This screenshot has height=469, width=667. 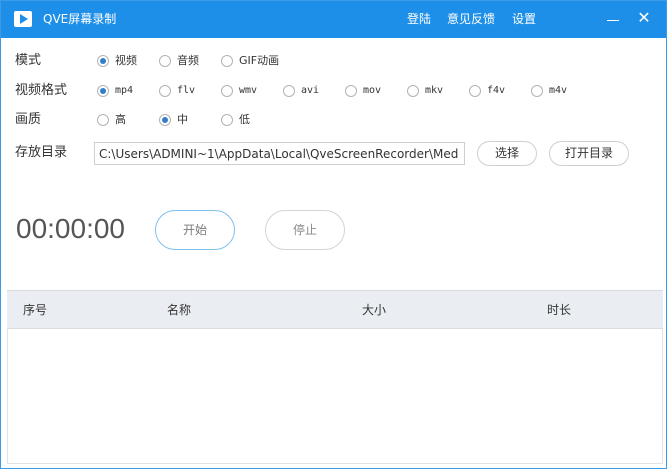 What do you see at coordinates (28, 119) in the screenshot?
I see `quality-label: 画质` at bounding box center [28, 119].